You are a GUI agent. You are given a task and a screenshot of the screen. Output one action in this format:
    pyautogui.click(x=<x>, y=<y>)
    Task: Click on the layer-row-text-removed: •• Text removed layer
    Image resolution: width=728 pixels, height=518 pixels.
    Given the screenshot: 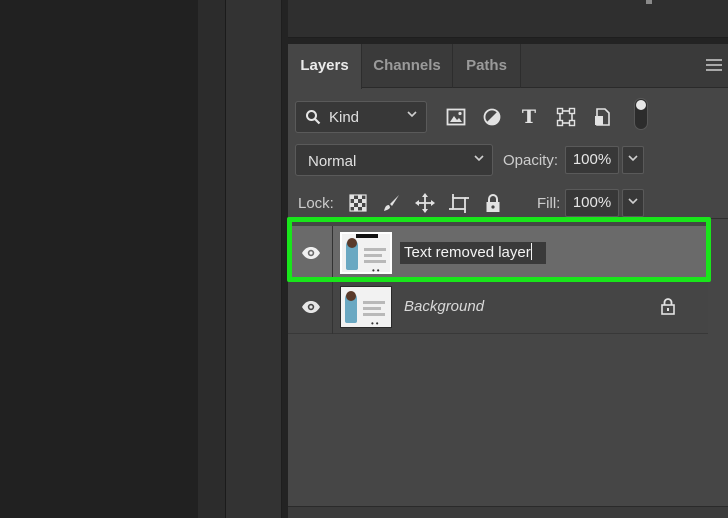 What is the action you would take?
    pyautogui.click(x=498, y=253)
    